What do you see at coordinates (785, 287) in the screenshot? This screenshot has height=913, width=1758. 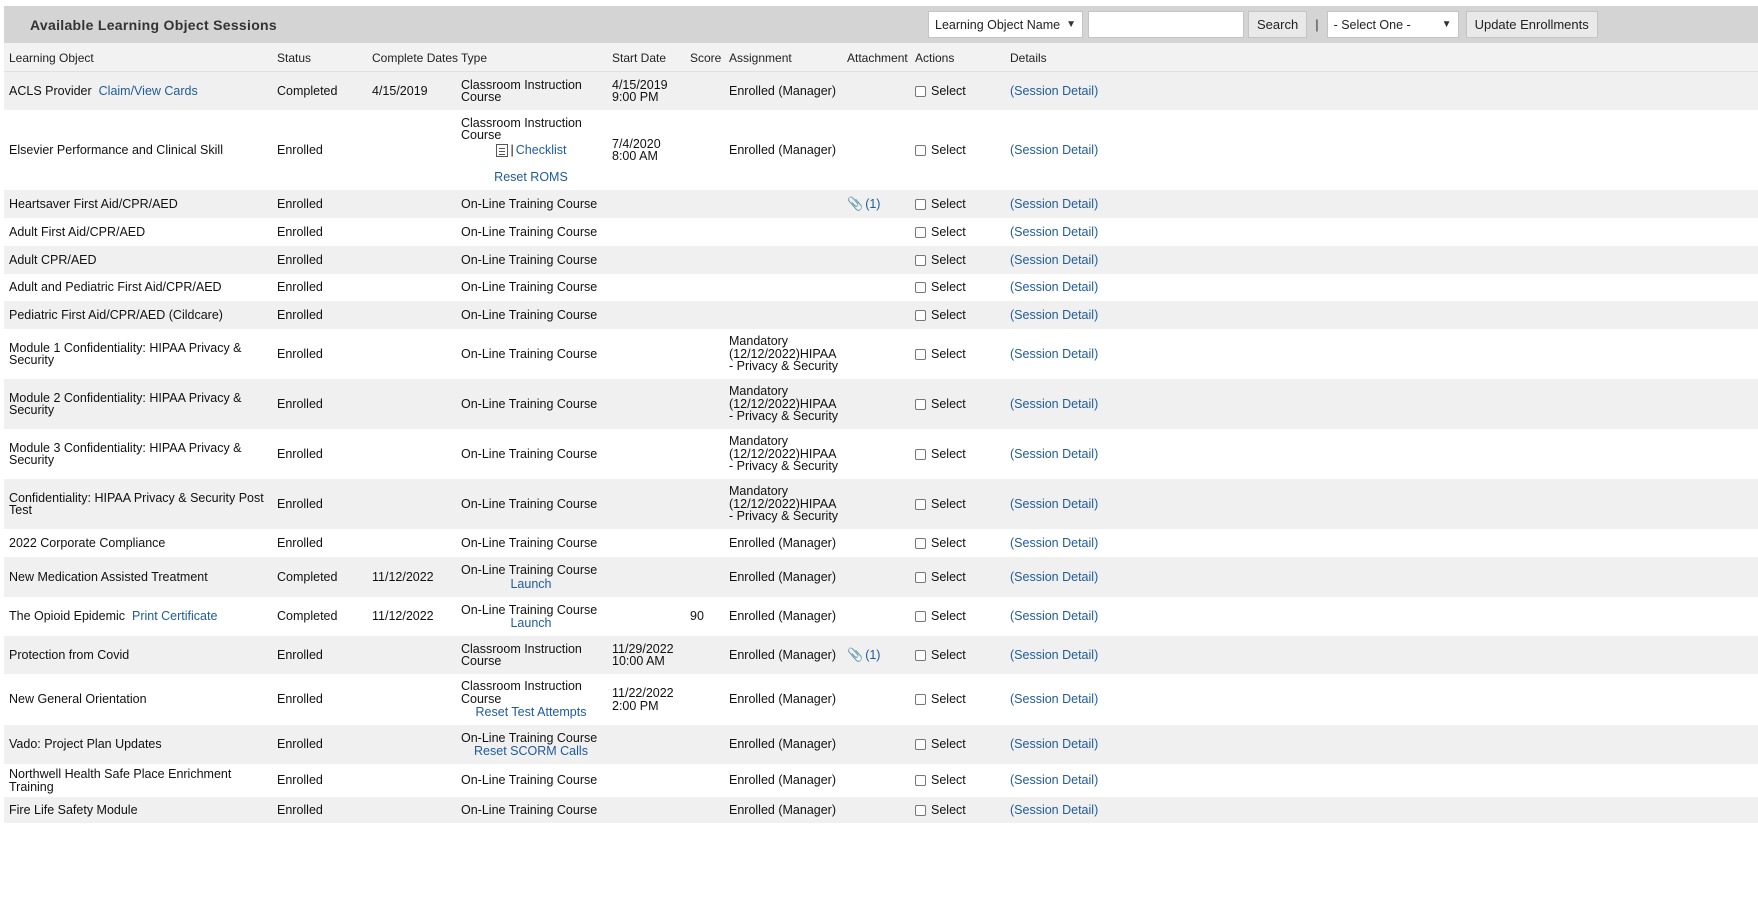 I see `assignment-cell` at bounding box center [785, 287].